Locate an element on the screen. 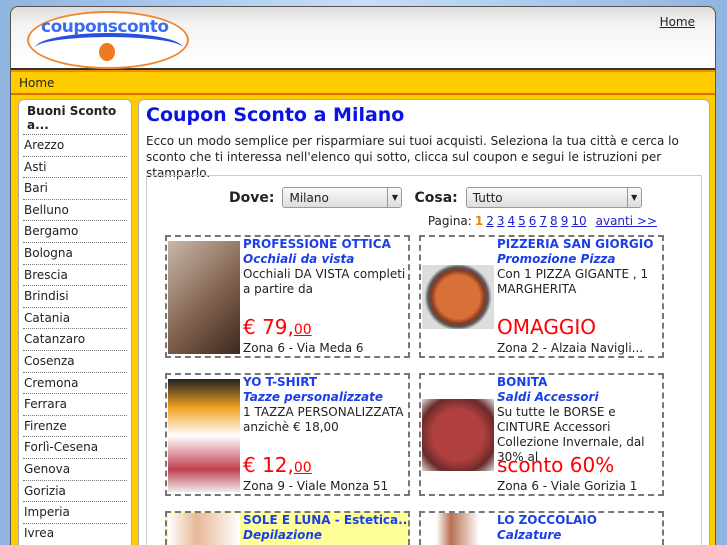  breadcrumb-home: Home is located at coordinates (36, 83).